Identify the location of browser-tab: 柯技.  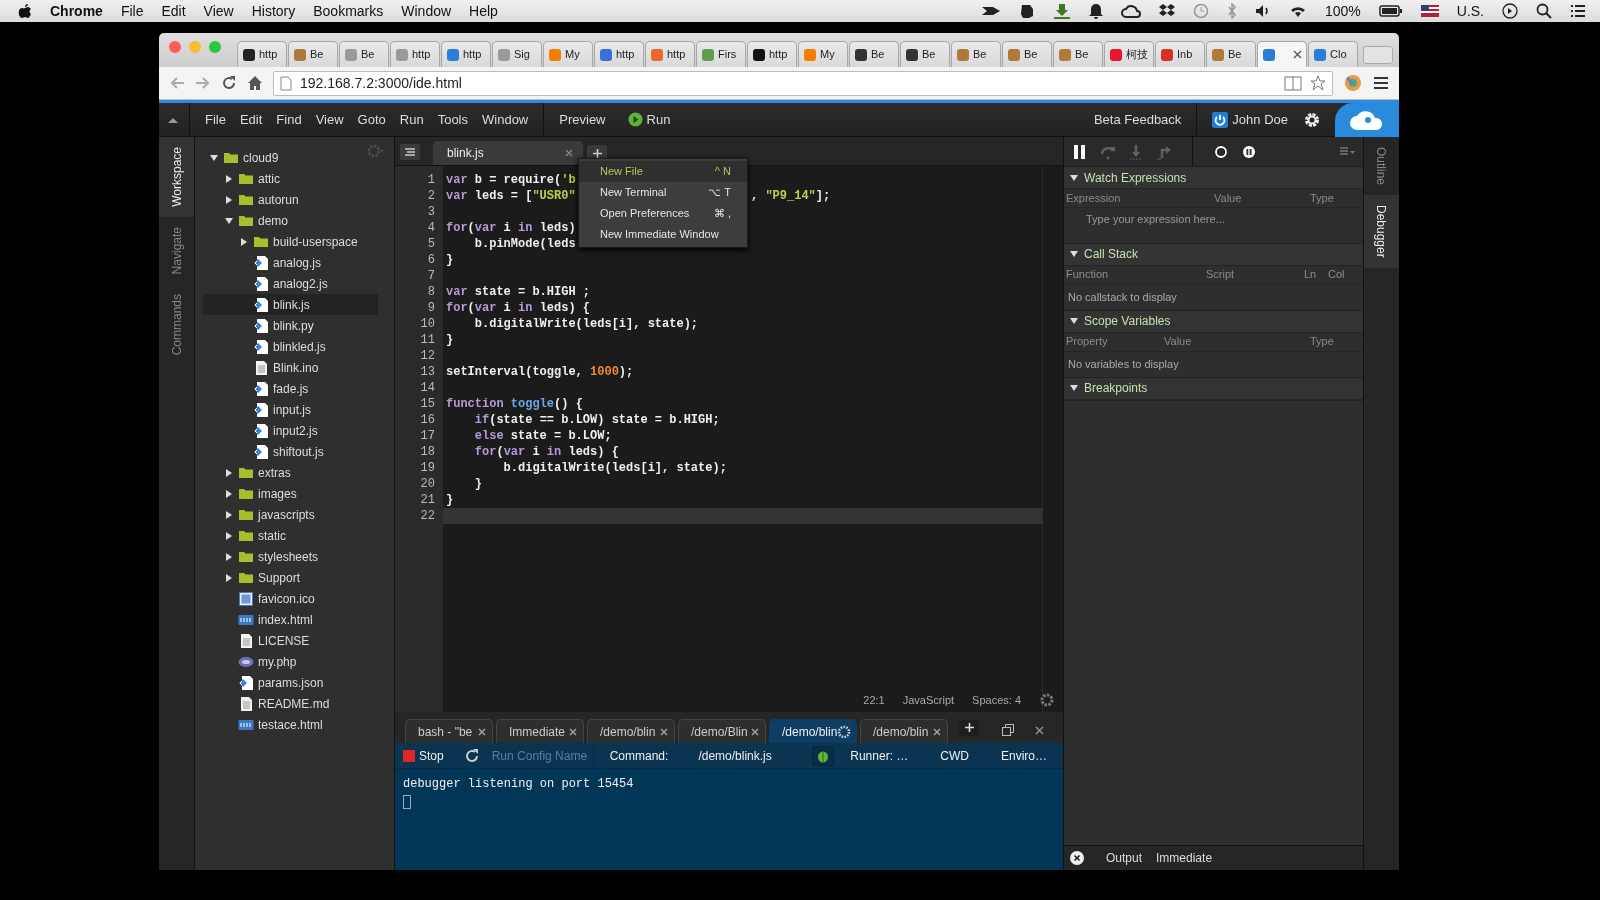
(1129, 54).